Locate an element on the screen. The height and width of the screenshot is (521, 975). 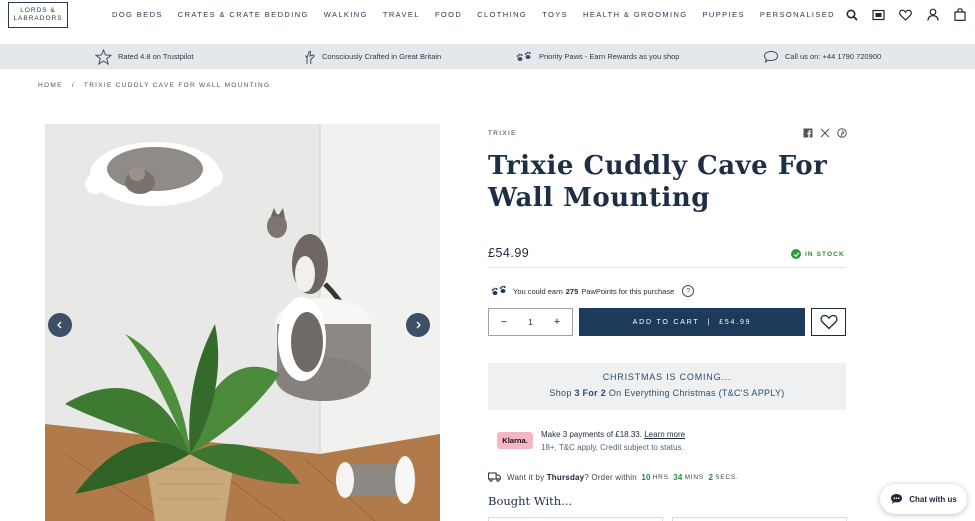
chevron-right-icon is located at coordinates (418, 325).